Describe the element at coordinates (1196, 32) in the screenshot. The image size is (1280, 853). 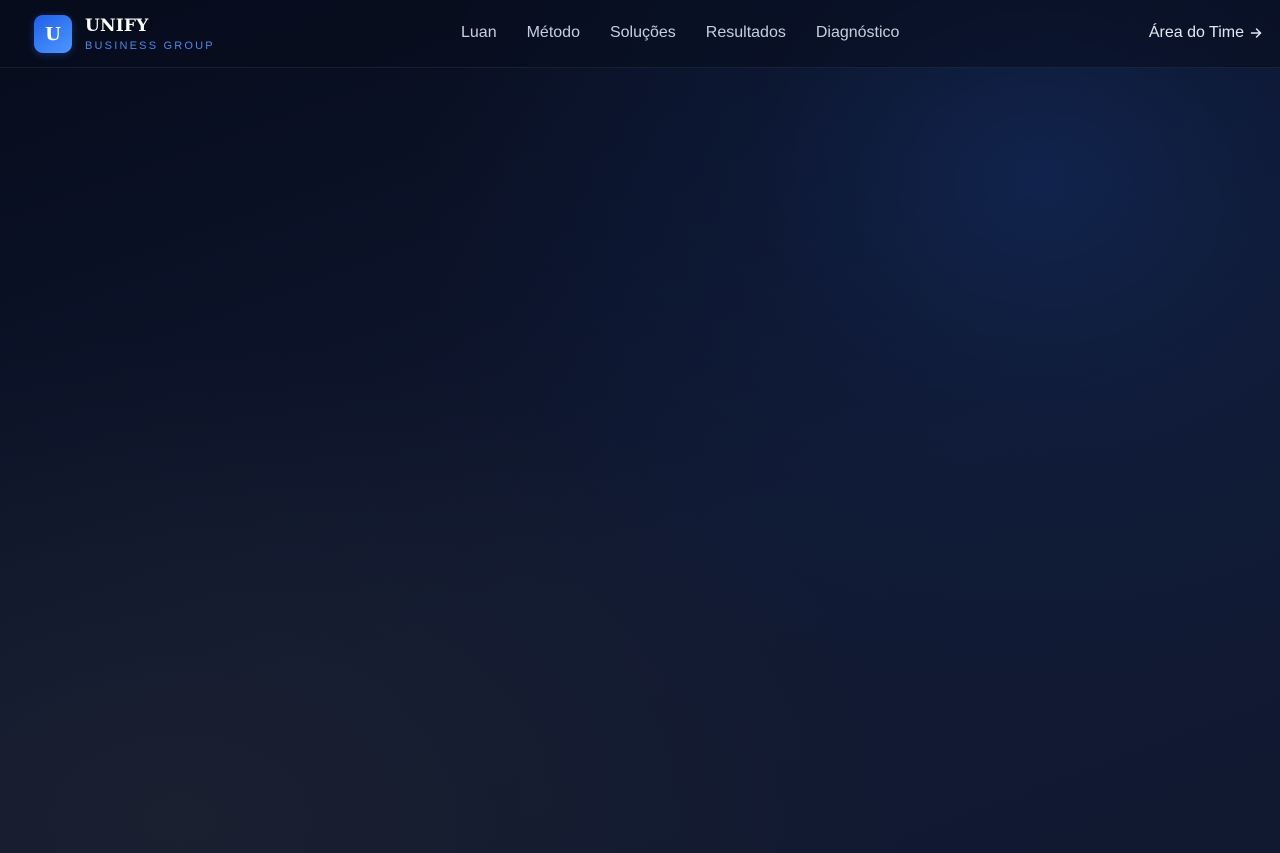
I see `team-area-label: Área do Time` at that location.